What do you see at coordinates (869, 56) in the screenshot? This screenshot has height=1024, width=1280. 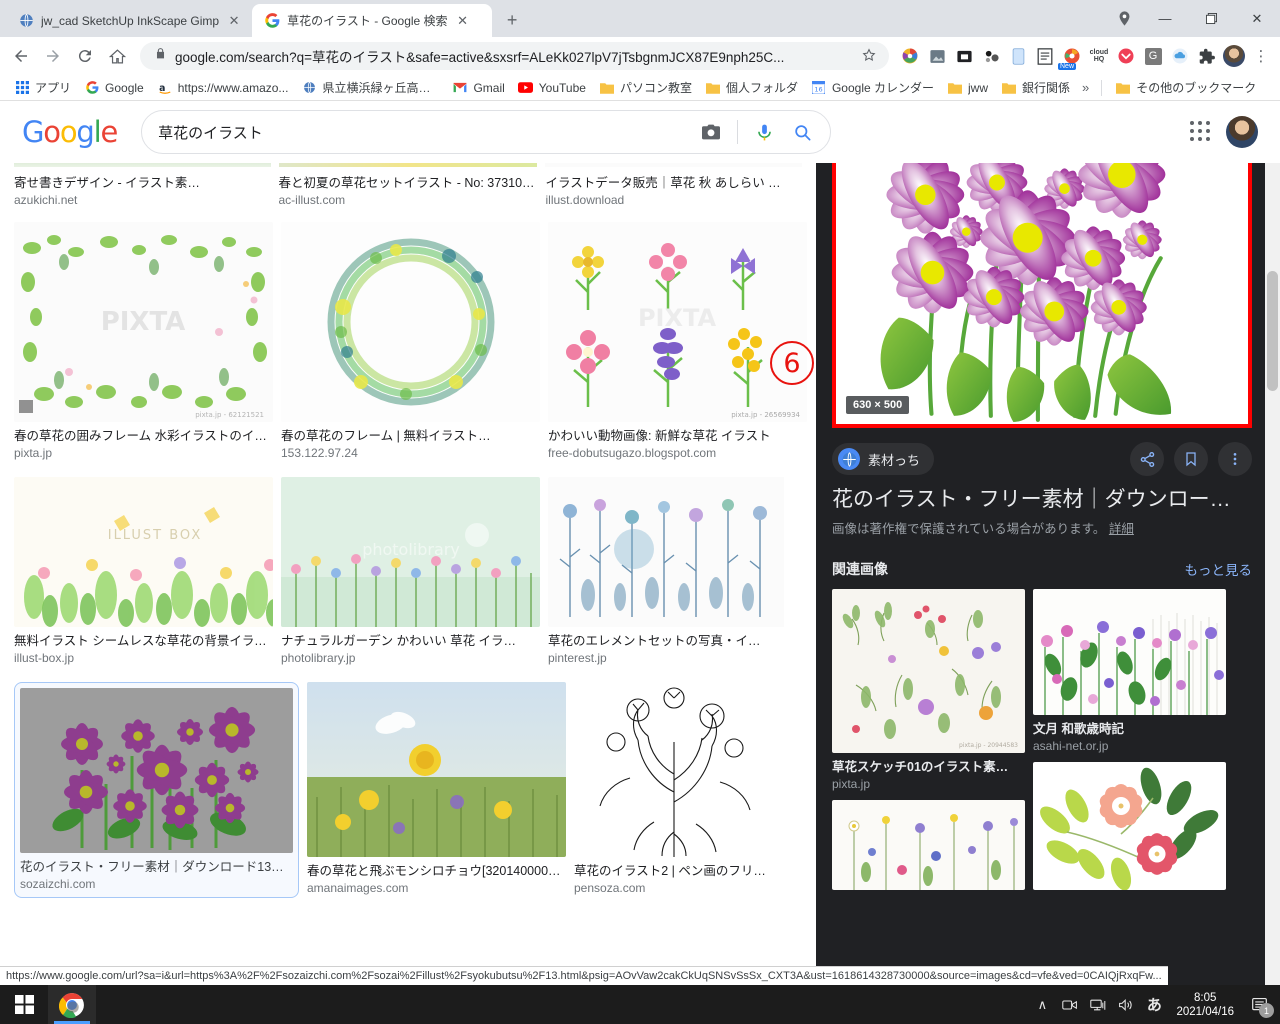 I see `star-icon` at bounding box center [869, 56].